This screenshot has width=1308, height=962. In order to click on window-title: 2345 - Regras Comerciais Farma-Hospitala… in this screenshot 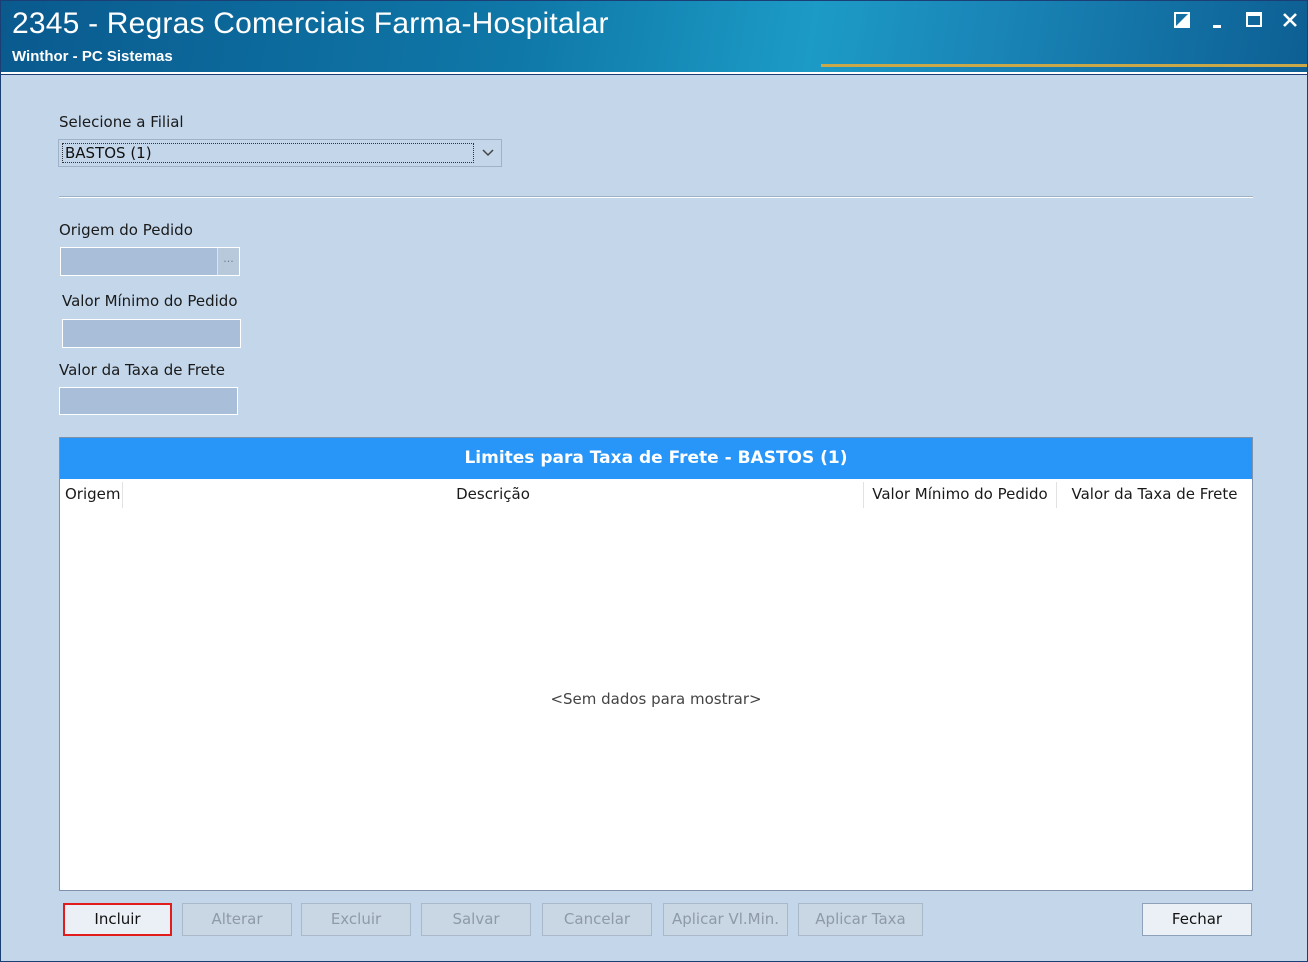, I will do `click(310, 23)`.